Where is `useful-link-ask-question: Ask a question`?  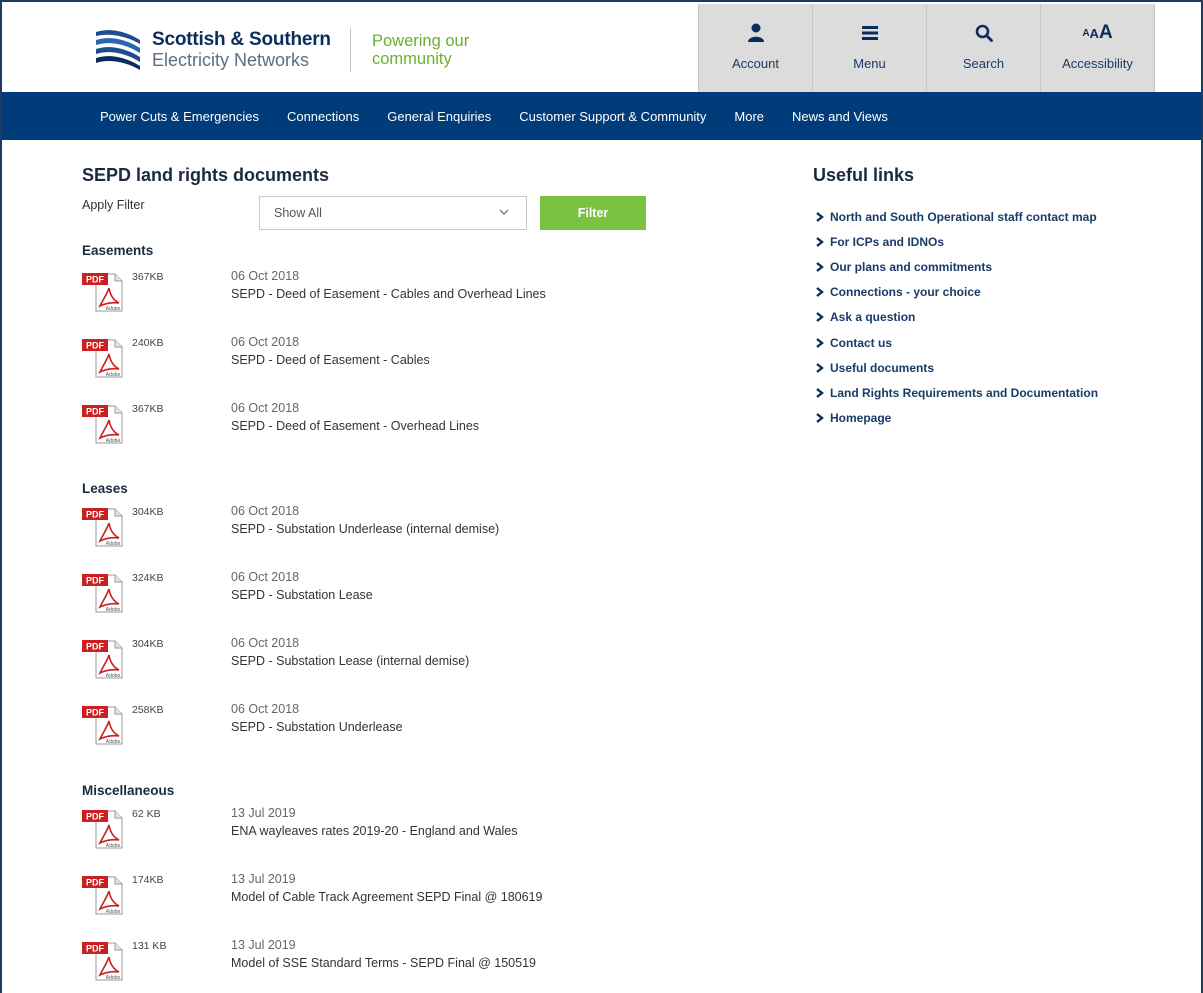 useful-link-ask-question: Ask a question is located at coordinates (956, 317).